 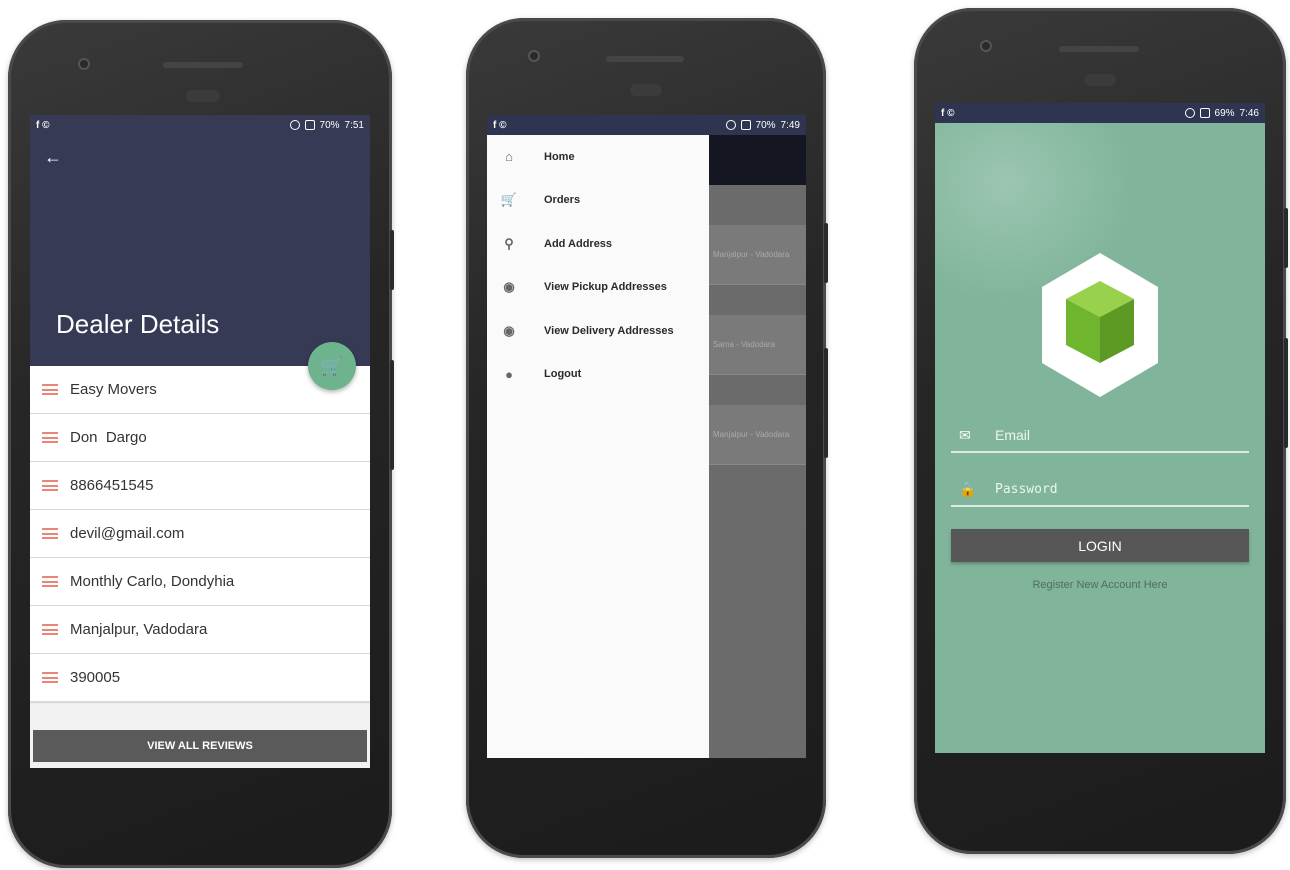 What do you see at coordinates (968, 488) in the screenshot?
I see `lock-icon: 🔒` at bounding box center [968, 488].